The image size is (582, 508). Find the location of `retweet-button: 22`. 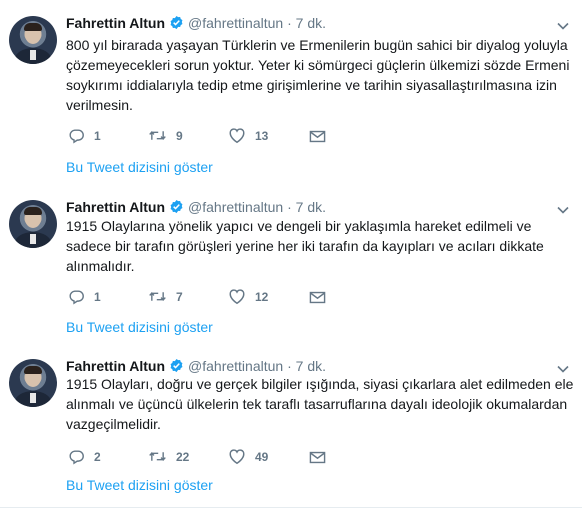

retweet-button: 22 is located at coordinates (168, 457).